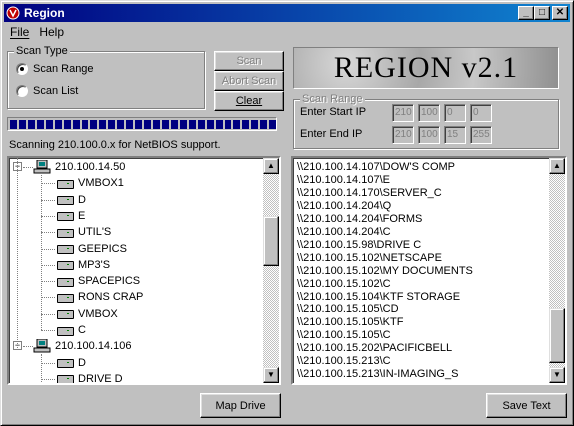 This screenshot has width=574, height=426. What do you see at coordinates (82, 330) in the screenshot?
I see `tree-node-label: C` at bounding box center [82, 330].